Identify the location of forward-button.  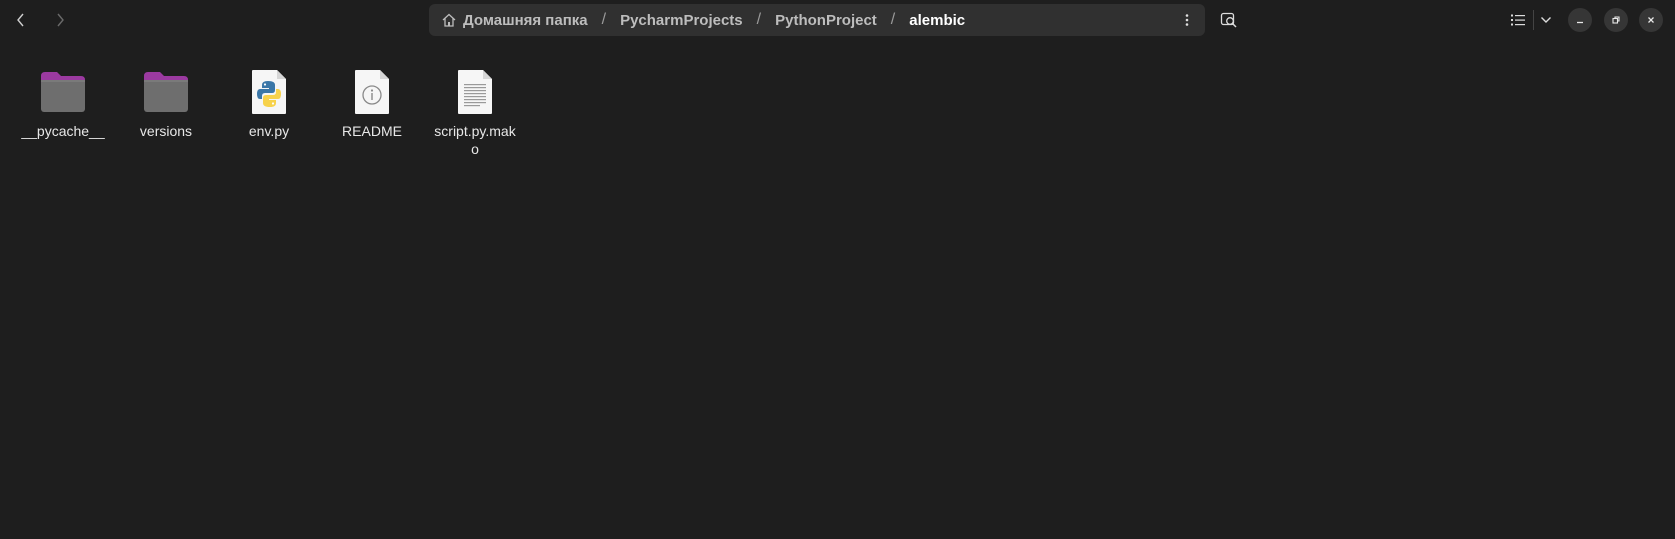
(60, 20).